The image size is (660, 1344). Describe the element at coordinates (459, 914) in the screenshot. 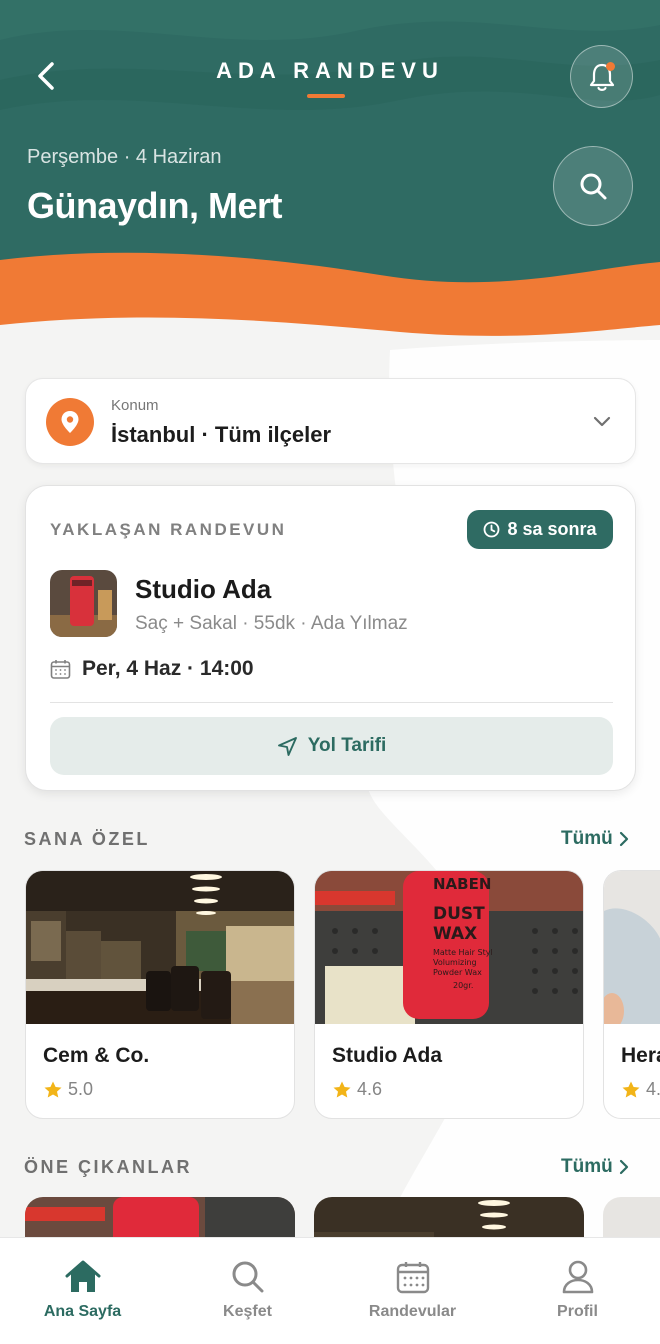

I see `product-name-line1: DUST` at that location.